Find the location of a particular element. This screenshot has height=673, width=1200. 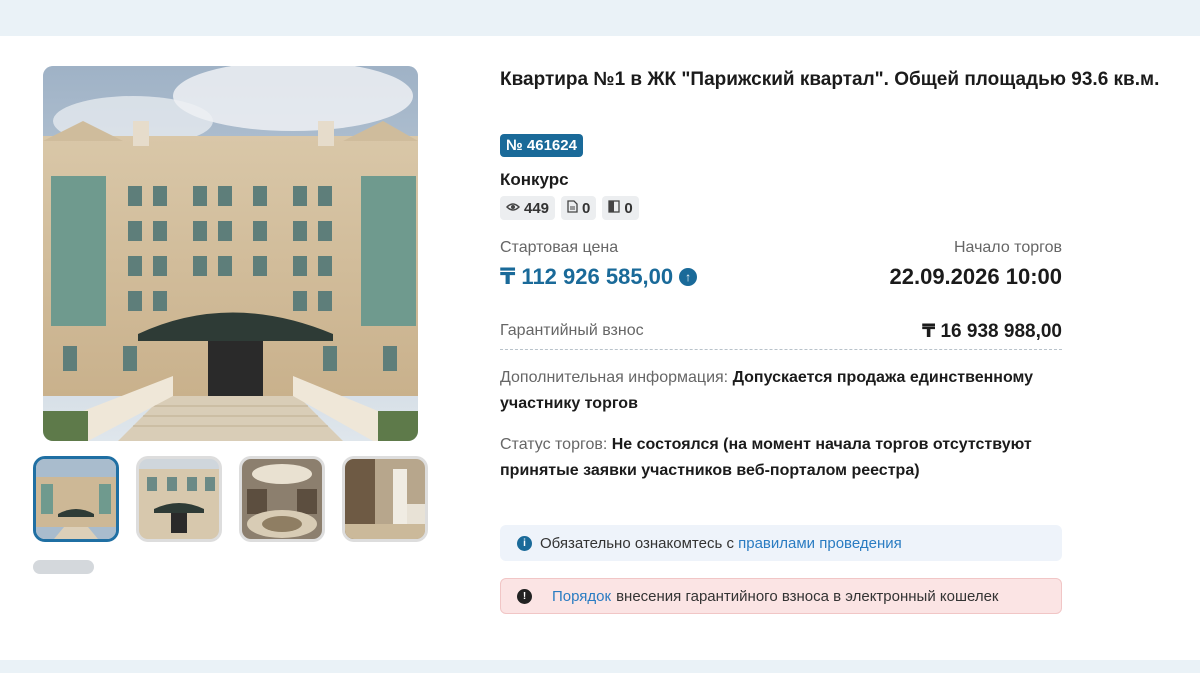

documents-count: 0 is located at coordinates (586, 208).